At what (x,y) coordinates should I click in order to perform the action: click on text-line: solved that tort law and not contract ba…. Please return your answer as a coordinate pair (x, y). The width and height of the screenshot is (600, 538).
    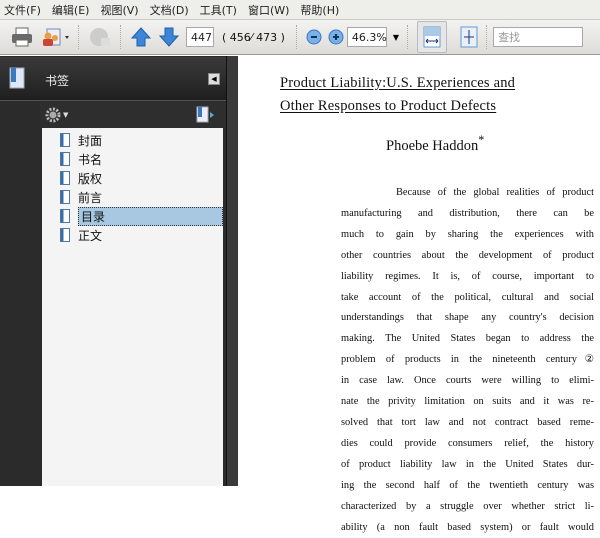
    Looking at the image, I should click on (467, 423).